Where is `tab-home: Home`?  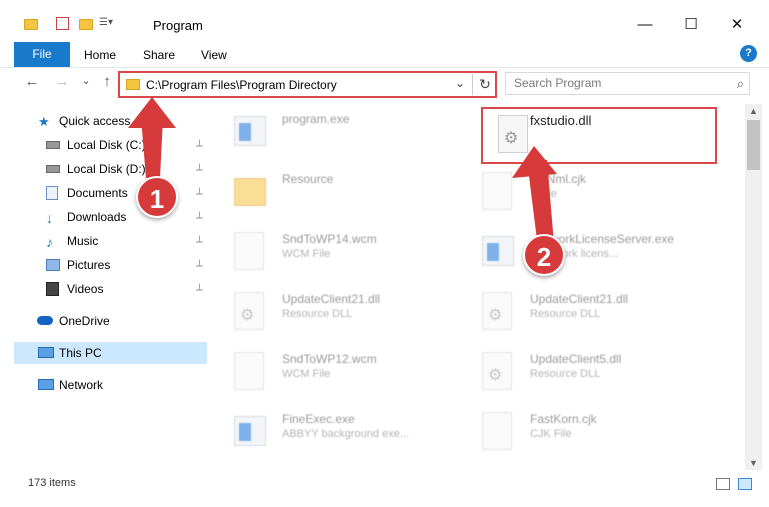
tab-home: Home is located at coordinates (100, 55).